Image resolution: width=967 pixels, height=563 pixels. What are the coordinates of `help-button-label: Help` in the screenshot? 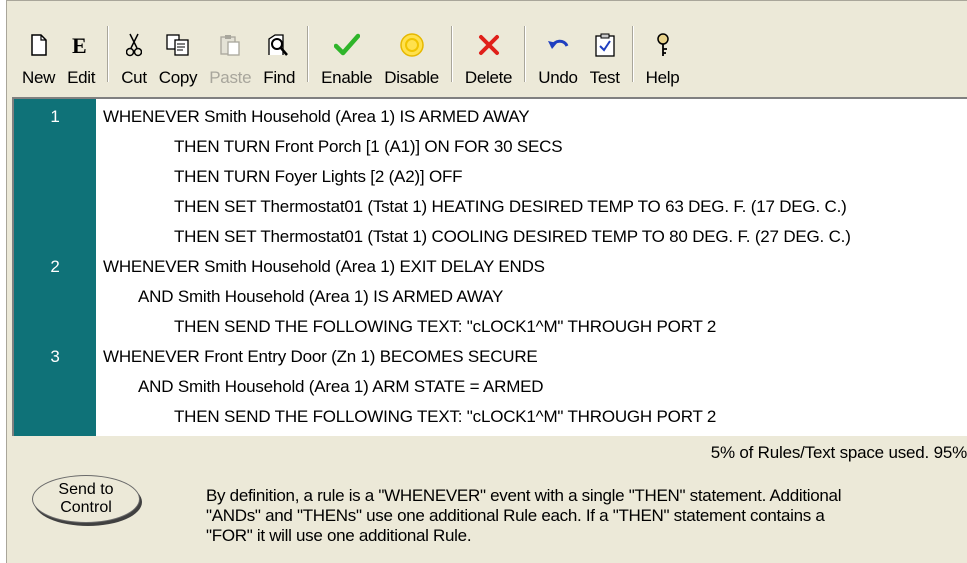 It's located at (662, 77).